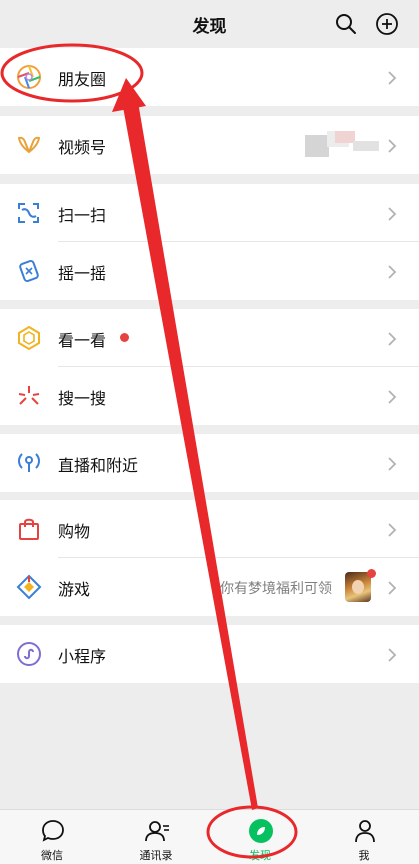  What do you see at coordinates (29, 77) in the screenshot?
I see `moments-icon` at bounding box center [29, 77].